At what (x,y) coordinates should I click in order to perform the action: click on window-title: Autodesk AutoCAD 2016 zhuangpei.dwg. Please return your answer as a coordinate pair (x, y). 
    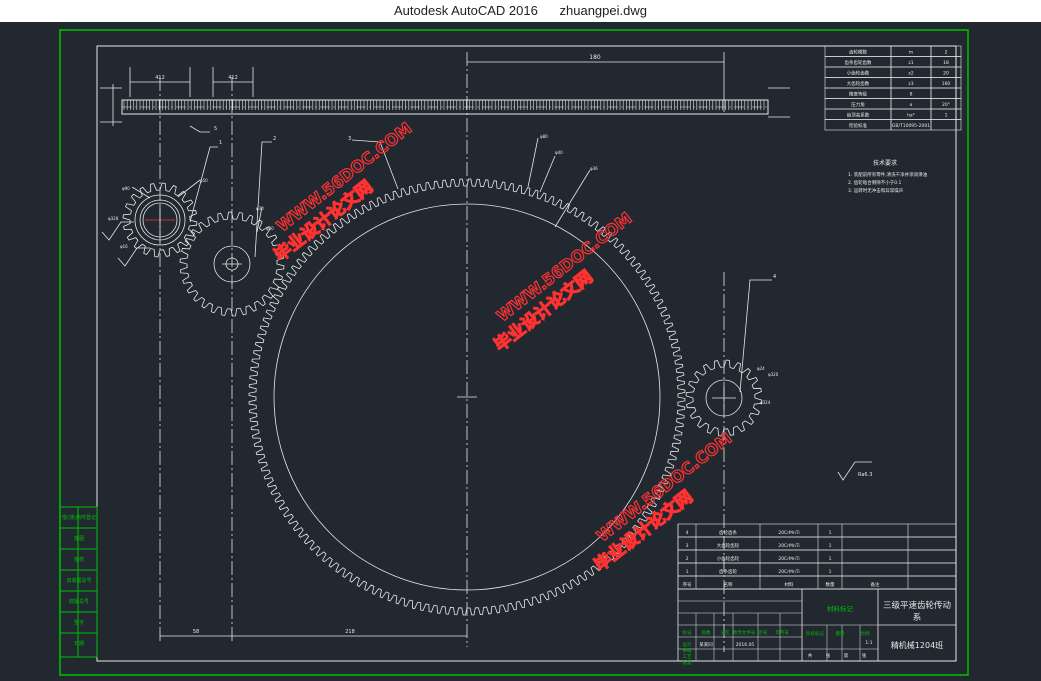
    Looking at the image, I should click on (520, 11).